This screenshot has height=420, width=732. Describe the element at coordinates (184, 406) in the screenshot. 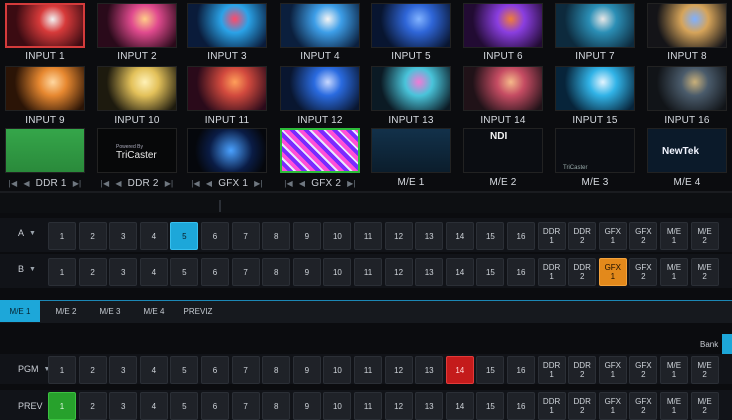

I see `row-prev-button-5: 5` at that location.